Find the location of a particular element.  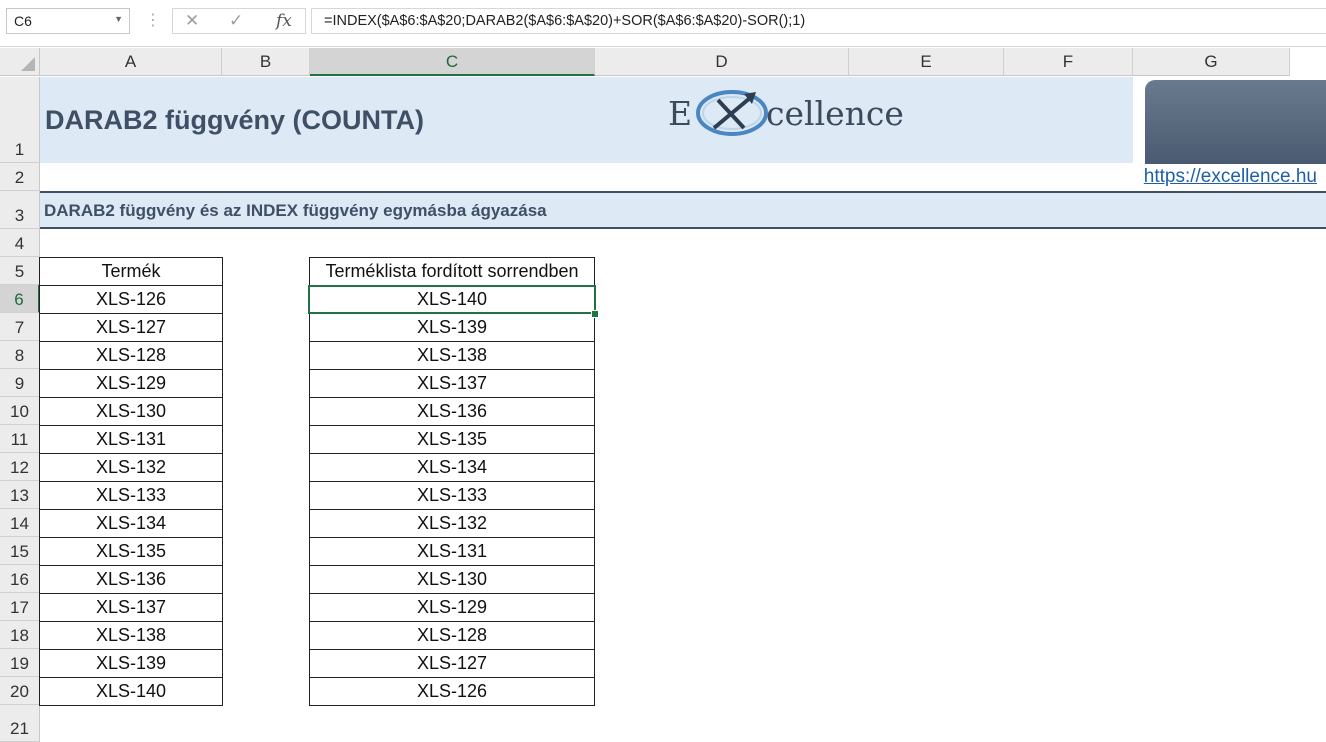

column-header-c: C is located at coordinates (452, 62).